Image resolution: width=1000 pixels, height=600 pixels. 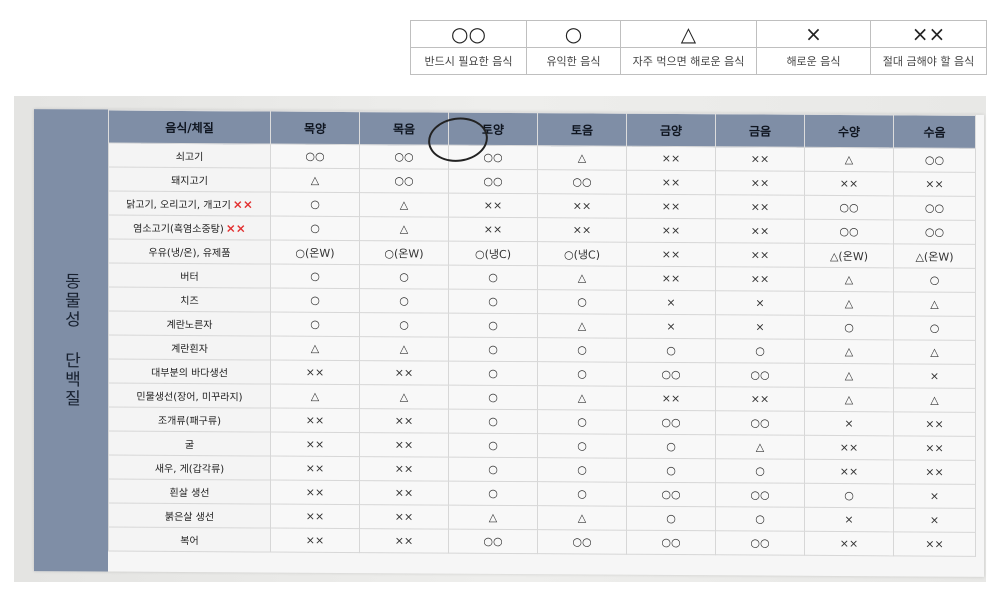 I want to click on table-header-row: 음식/체질 목양 목음 토양 토음 금양 금음 수양 수음, so click(x=542, y=129).